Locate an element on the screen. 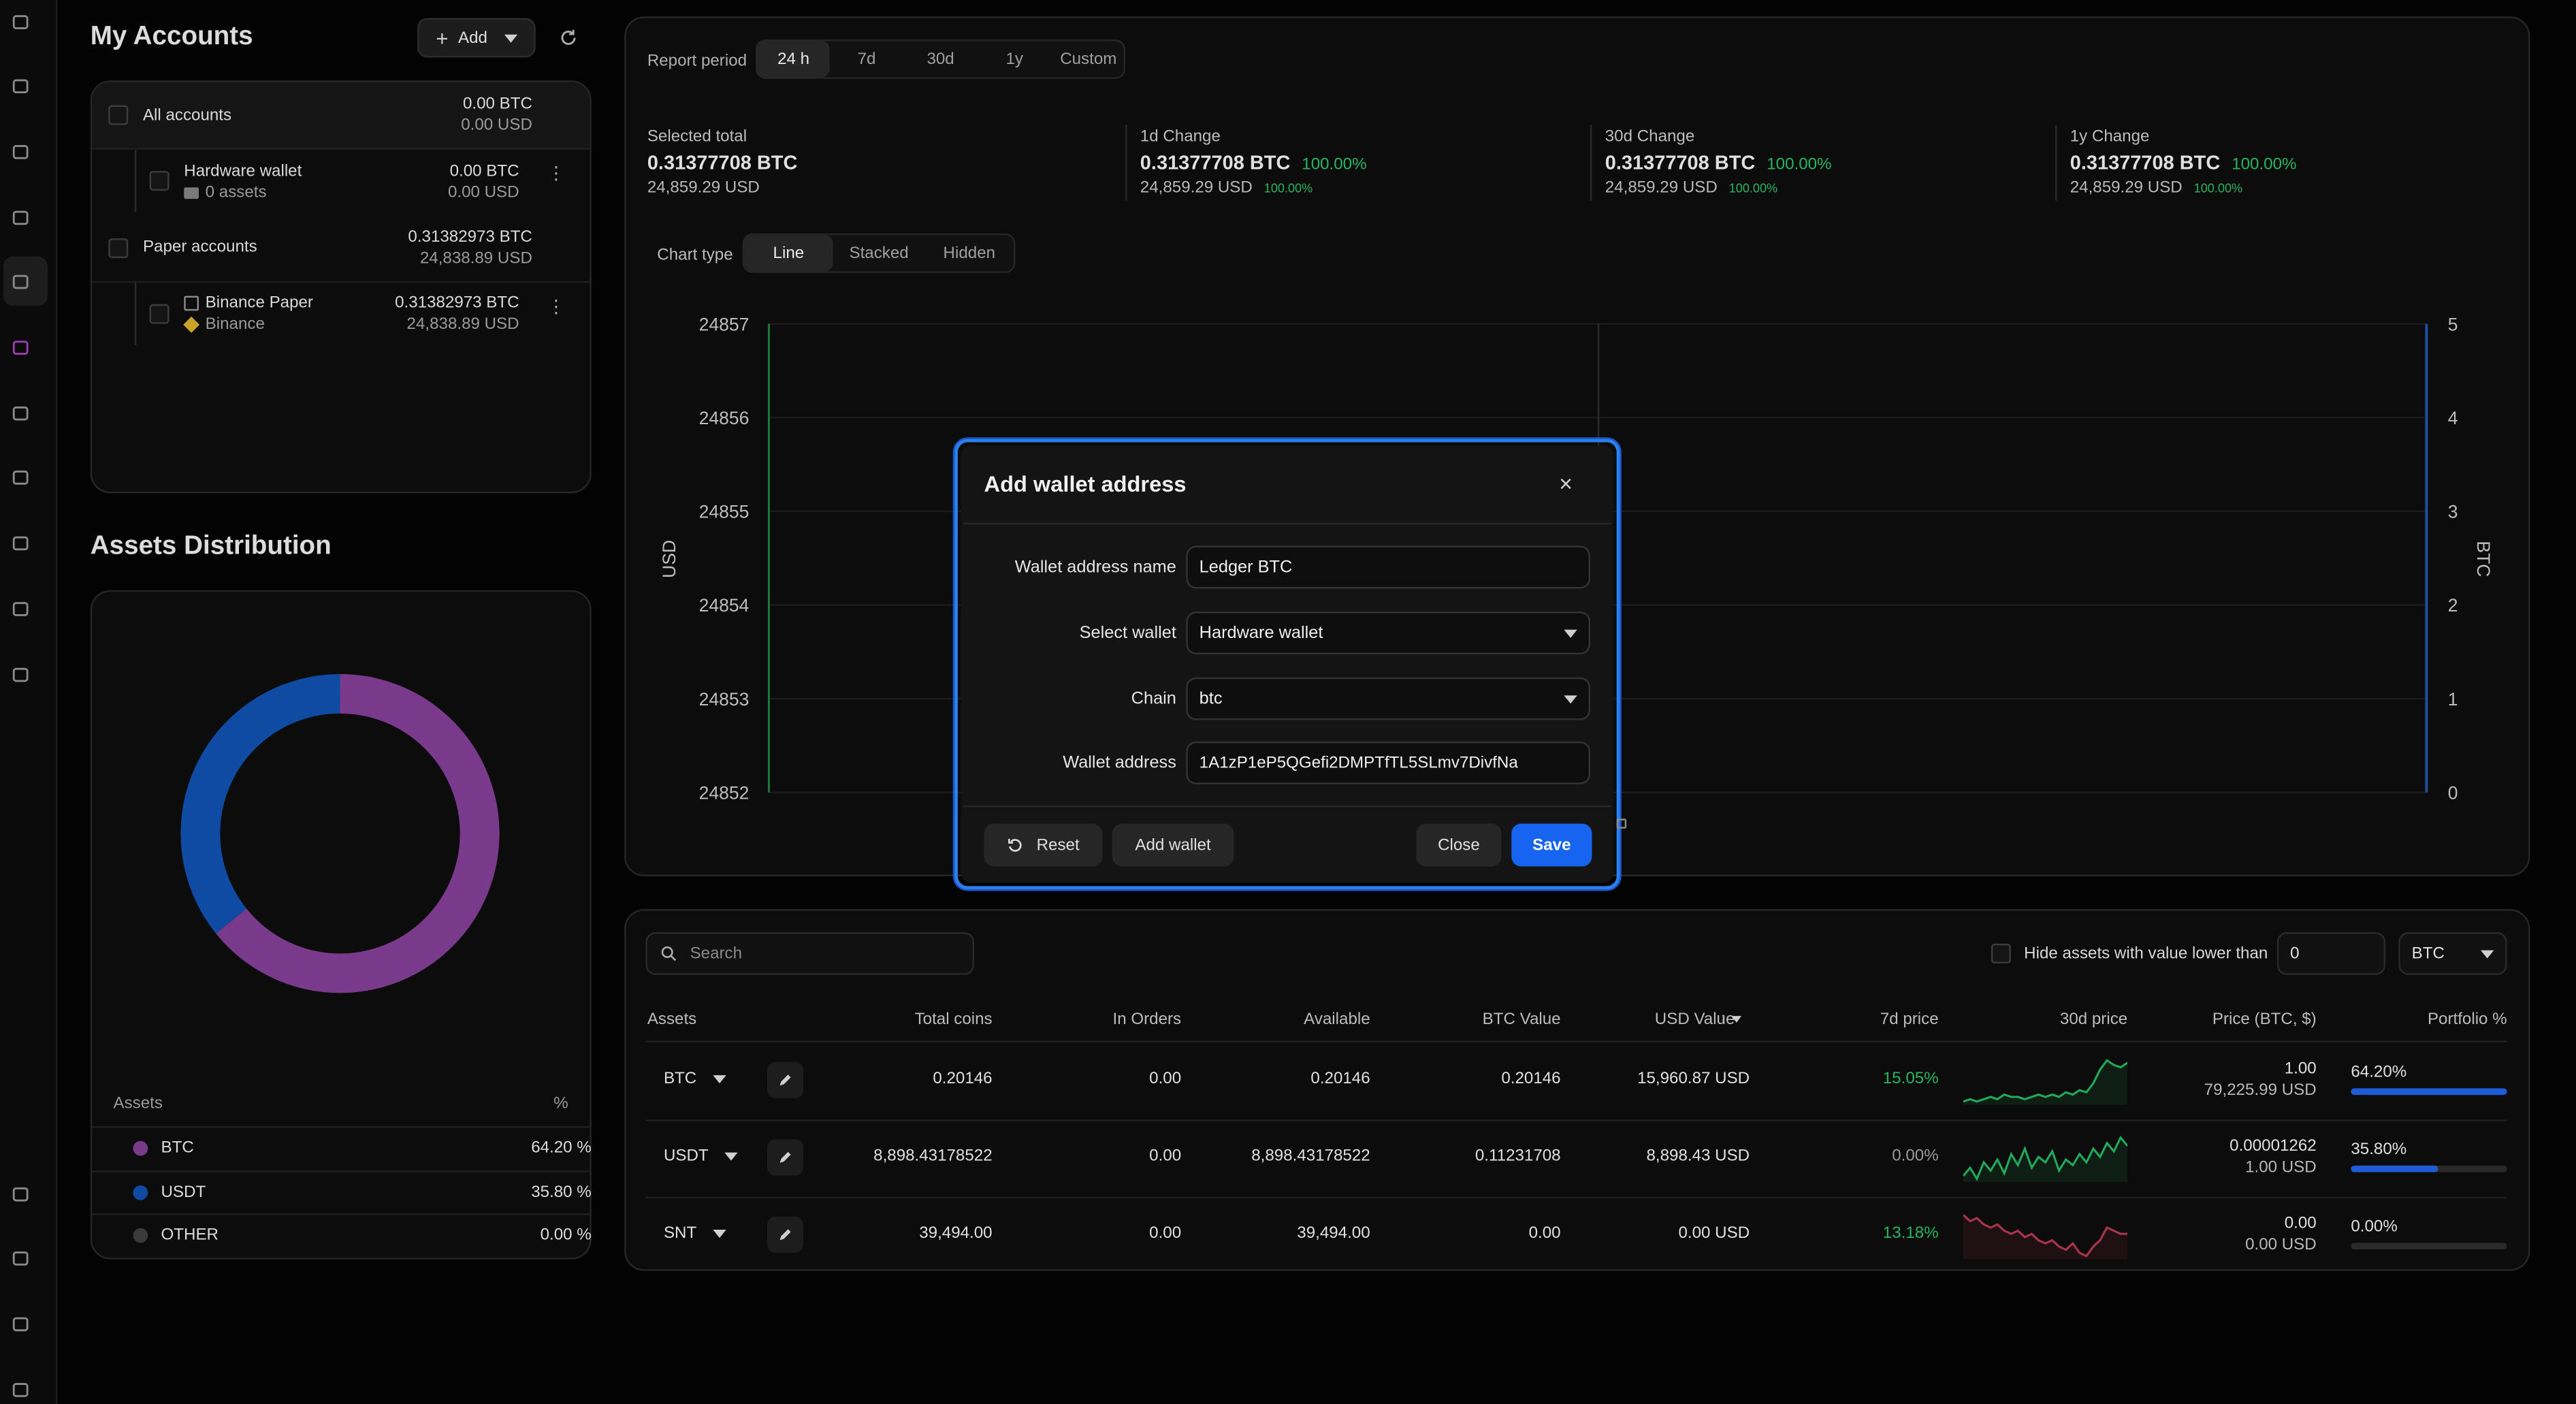  sort-desc-icon is located at coordinates (1736, 1019).